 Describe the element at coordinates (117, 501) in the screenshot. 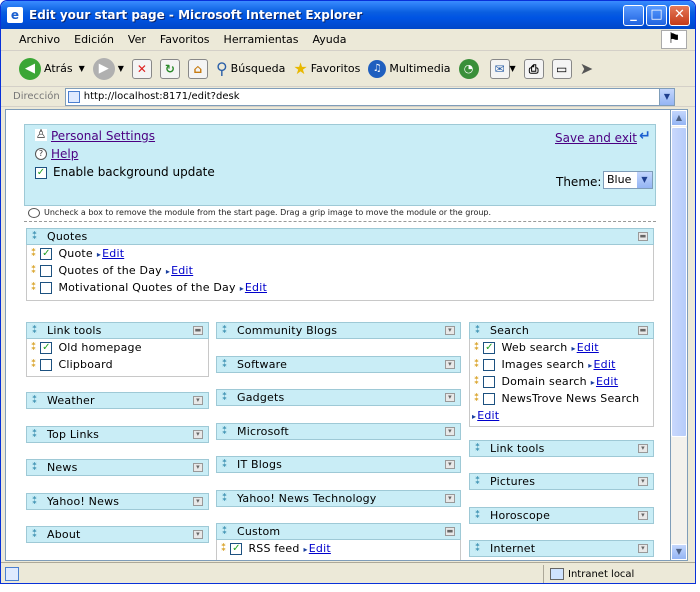

I see `group-header: ⁑ Yahoo! News ▾` at that location.